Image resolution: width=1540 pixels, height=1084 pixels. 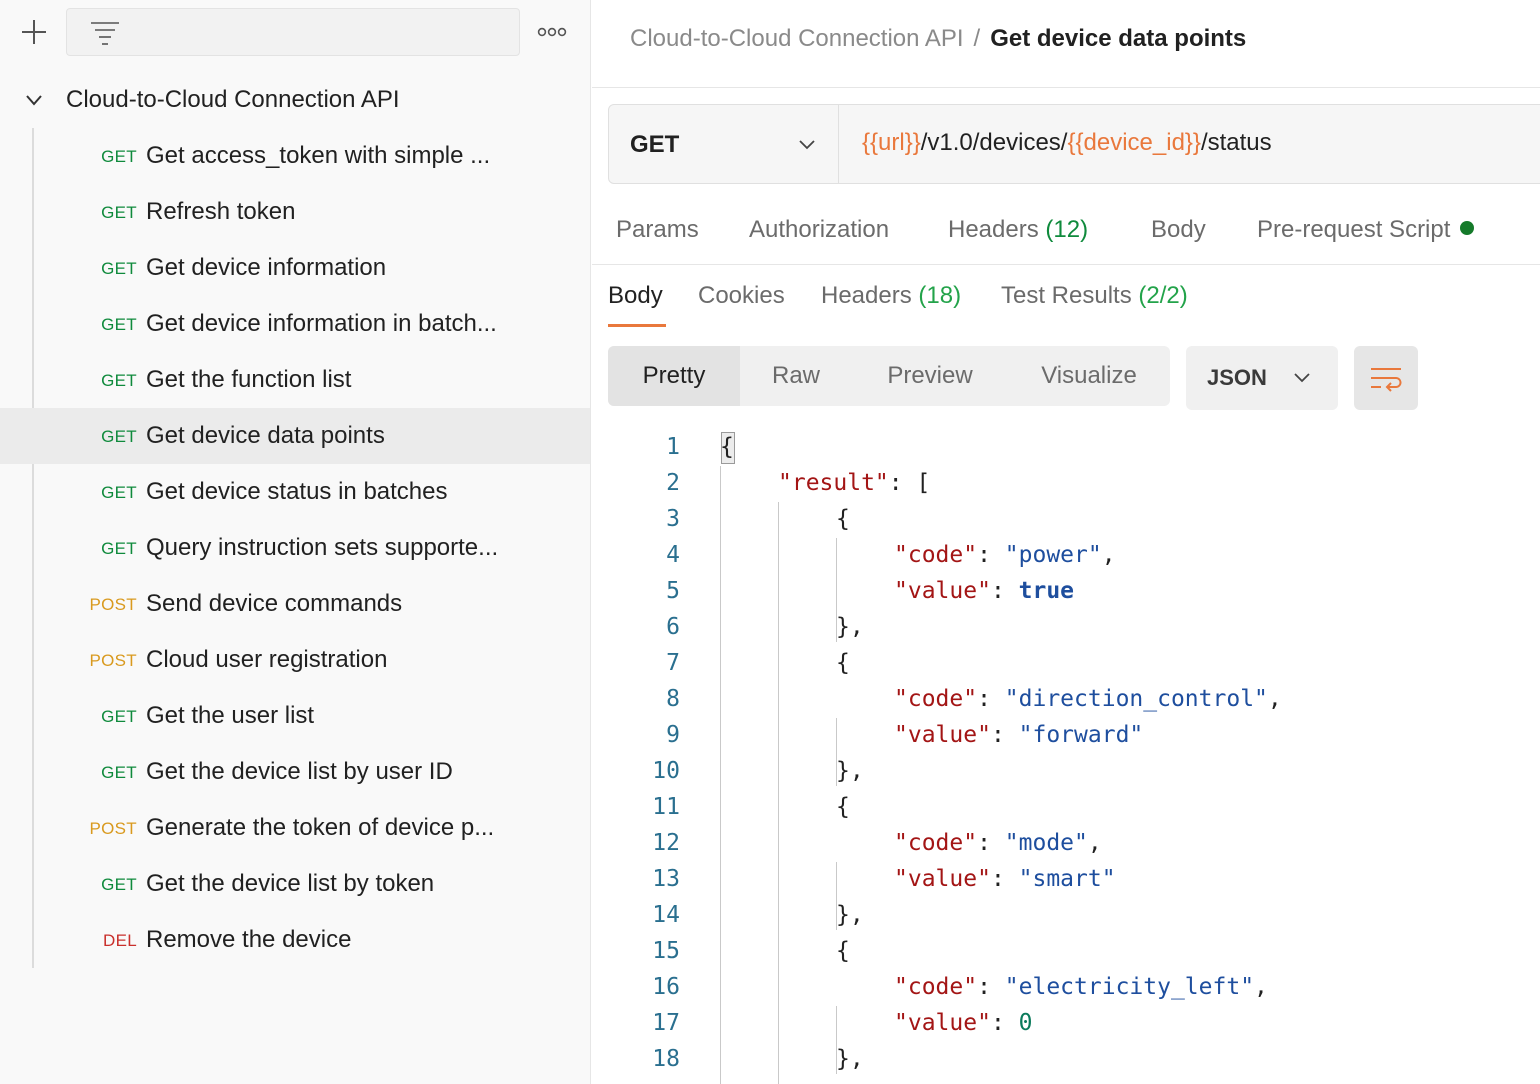 What do you see at coordinates (666, 951) in the screenshot?
I see `line-number: 15` at bounding box center [666, 951].